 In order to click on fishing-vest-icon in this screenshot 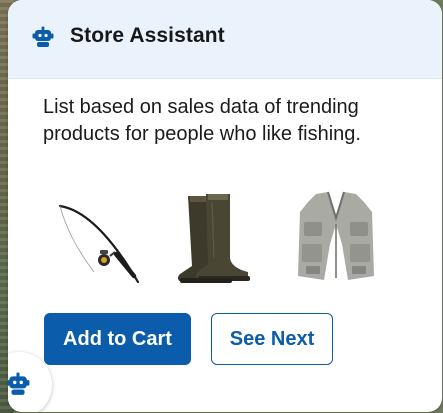, I will do `click(336, 238)`.